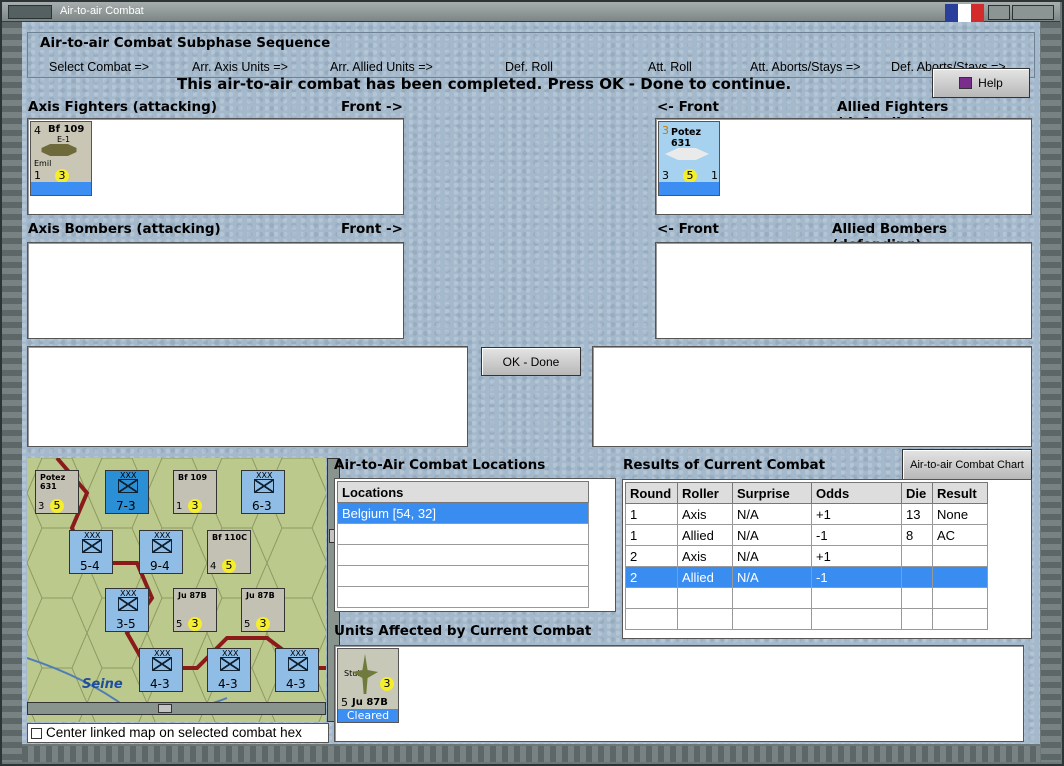  I want to click on window-title: Air-to-air Combat, so click(102, 11).